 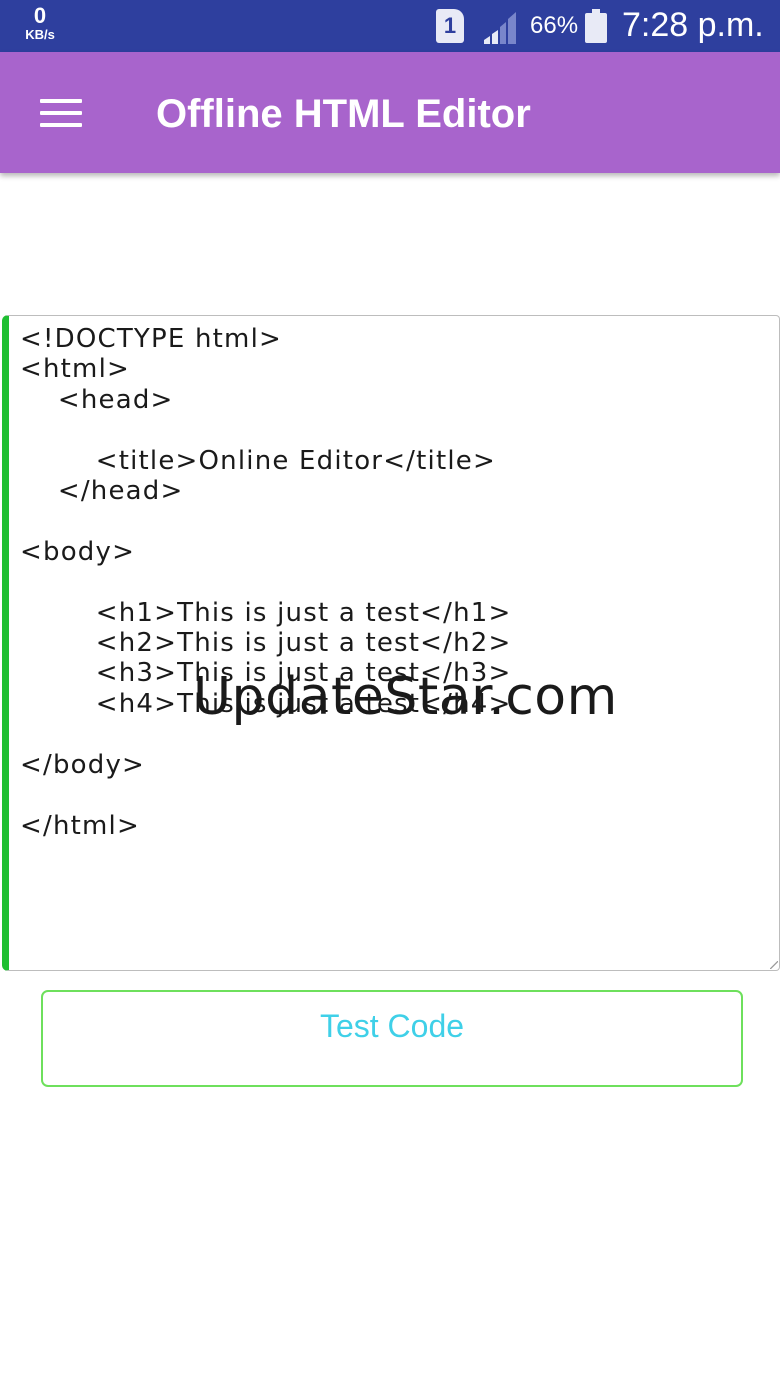 I want to click on resize-handle-icon, so click(x=774, y=965).